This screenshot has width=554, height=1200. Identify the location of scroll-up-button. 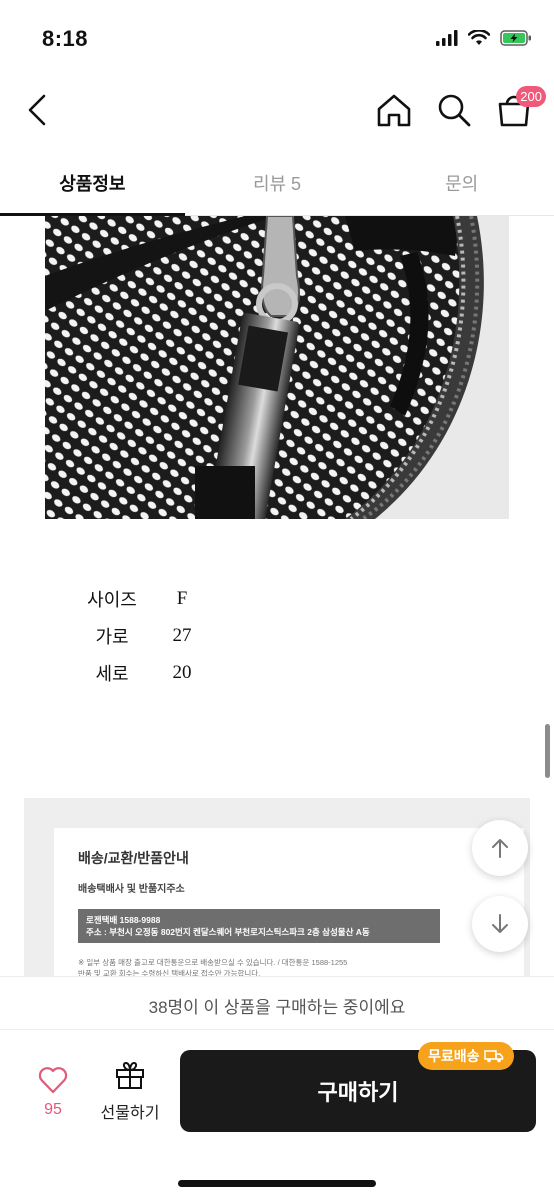
(500, 848).